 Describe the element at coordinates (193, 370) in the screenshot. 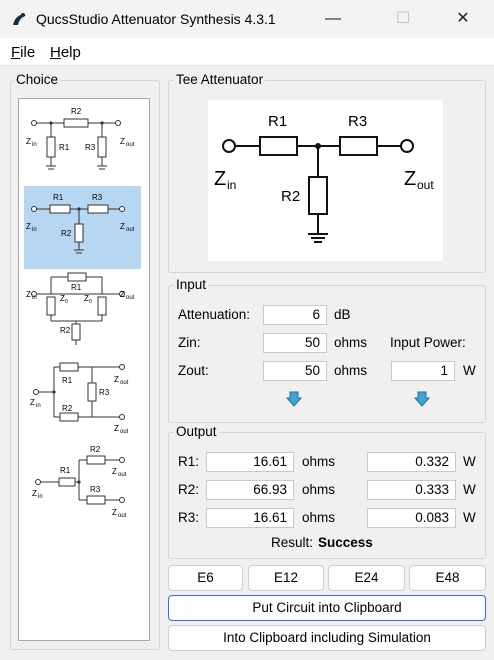

I see `zout-label: Zout:` at that location.